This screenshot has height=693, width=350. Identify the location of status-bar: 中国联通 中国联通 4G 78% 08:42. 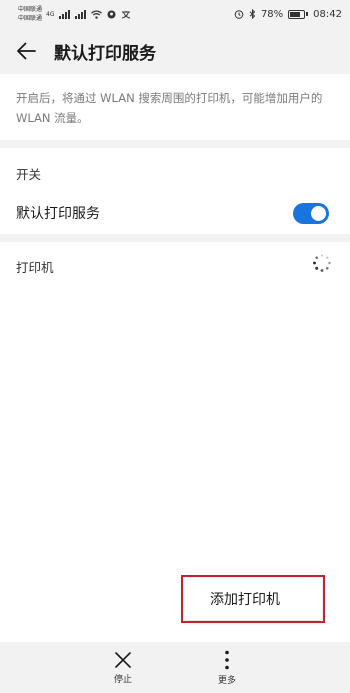
(175, 14).